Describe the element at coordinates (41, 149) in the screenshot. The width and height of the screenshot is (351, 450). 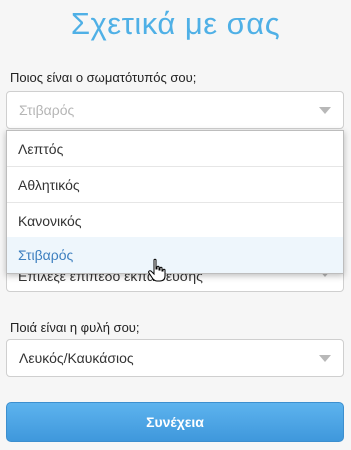
I see `dropdown-option-label: Λεπτός` at that location.